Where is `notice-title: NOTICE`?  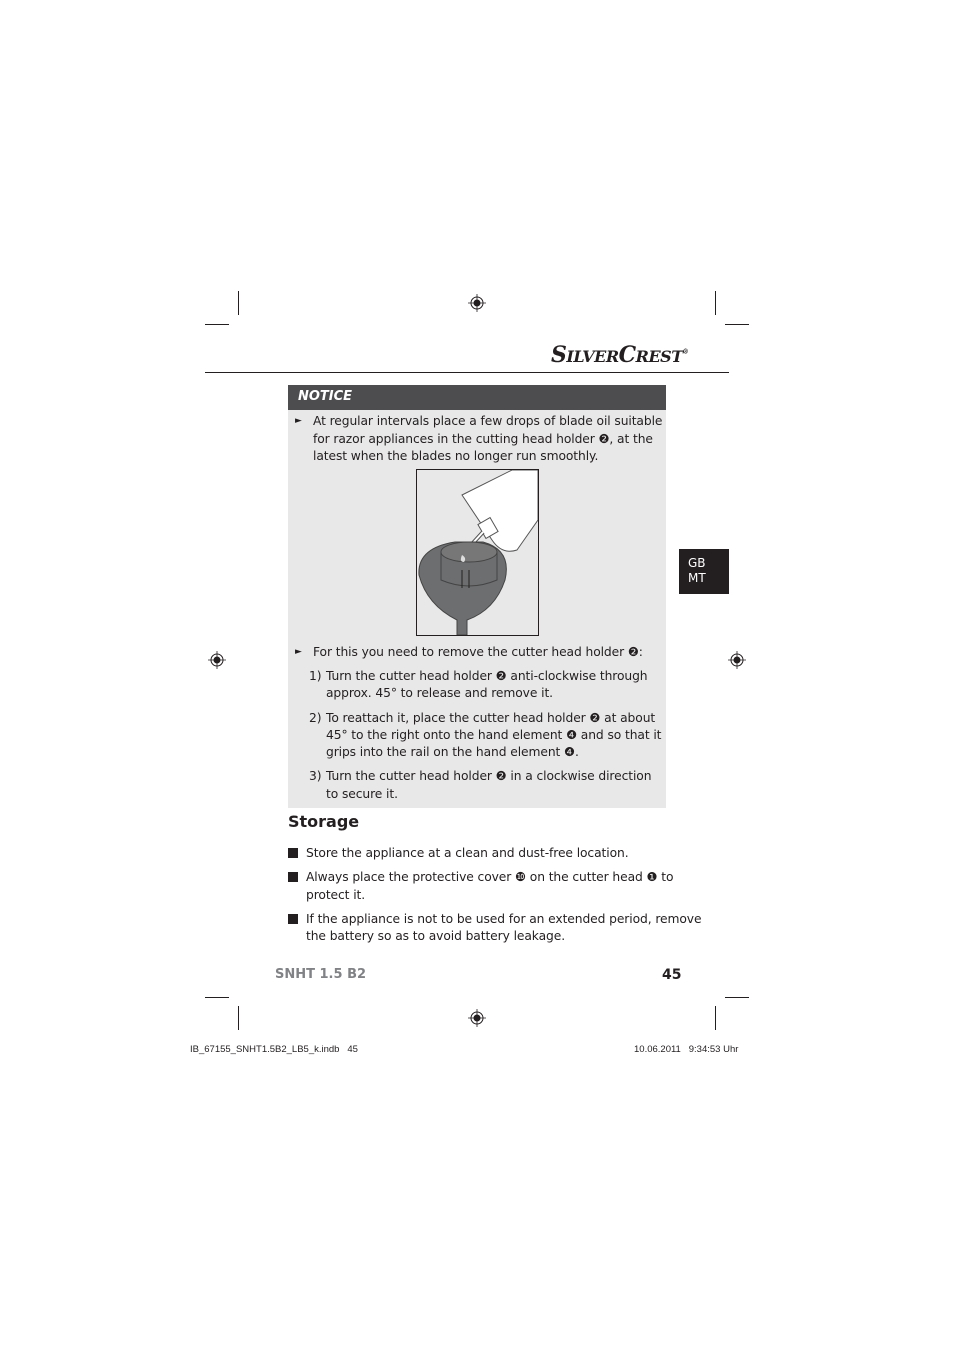 notice-title: NOTICE is located at coordinates (325, 396).